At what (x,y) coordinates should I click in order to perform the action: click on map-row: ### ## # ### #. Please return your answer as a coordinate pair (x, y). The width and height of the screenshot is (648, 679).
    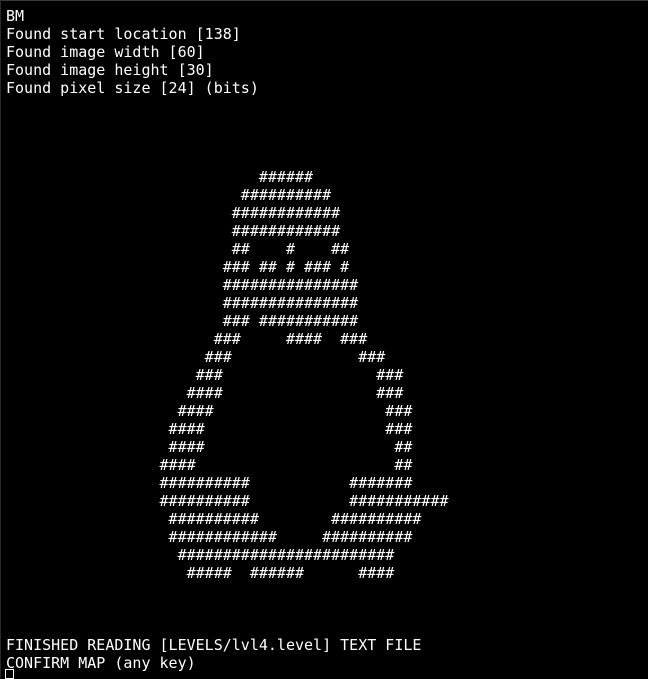
    Looking at the image, I should click on (178, 267).